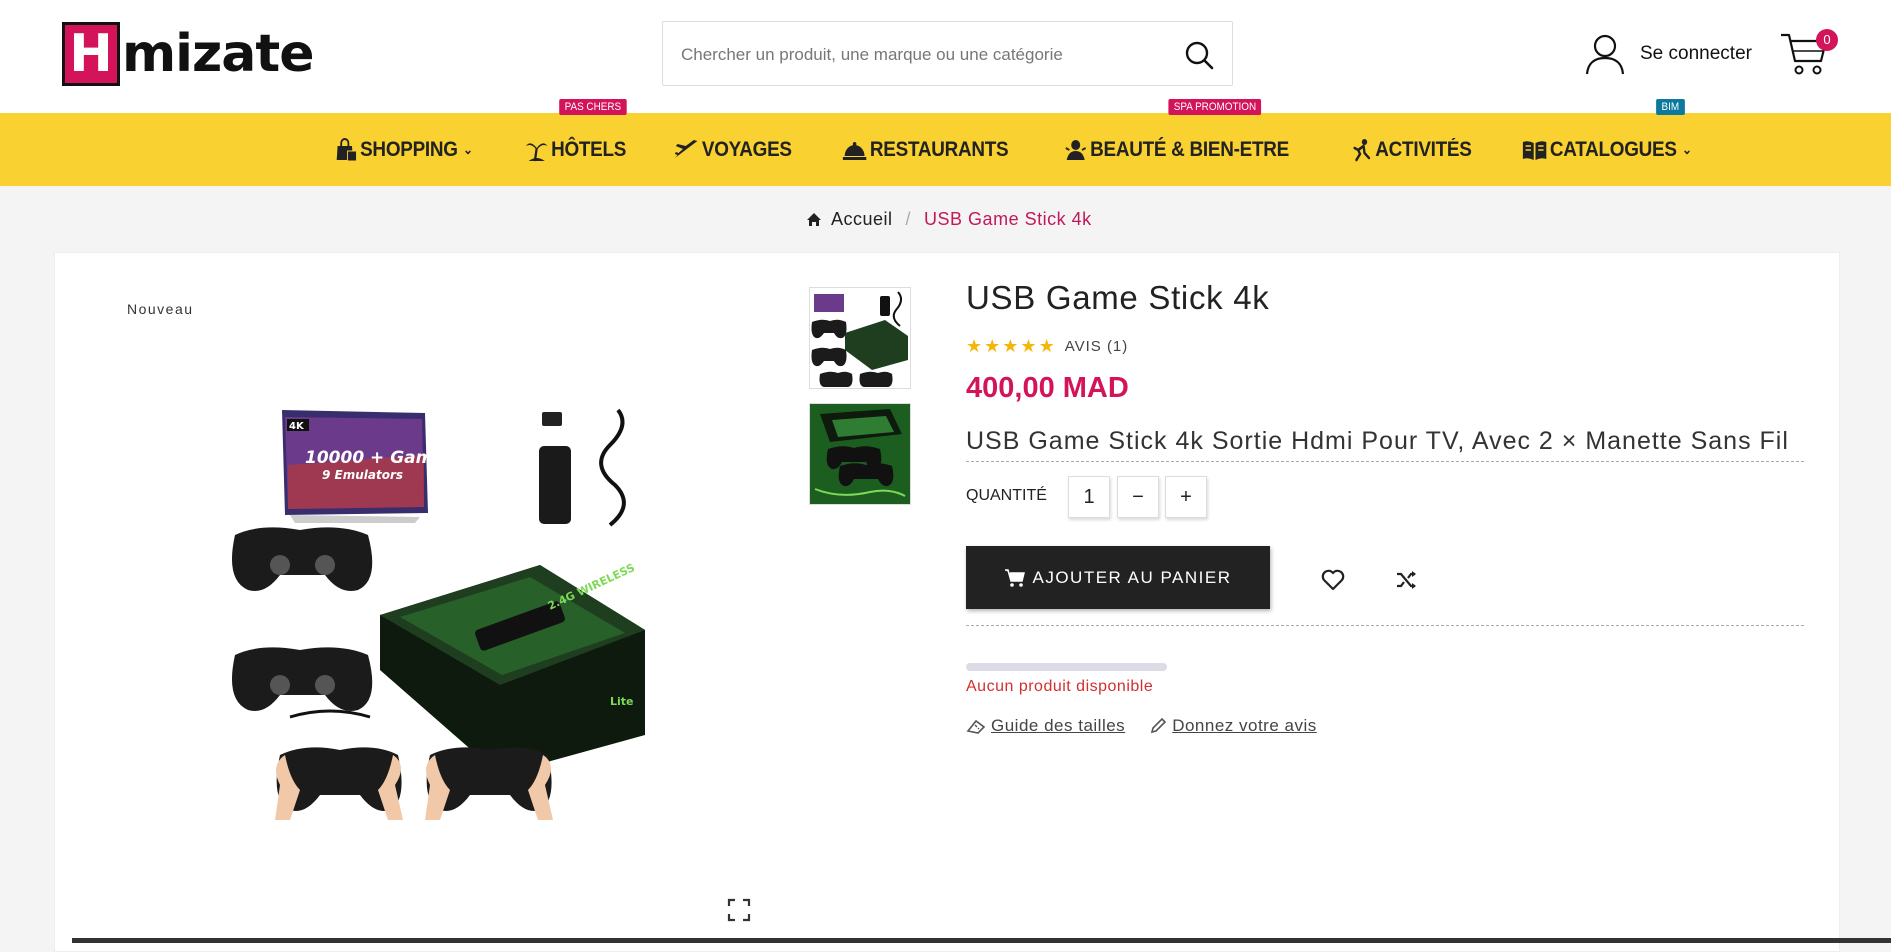  I want to click on reviews-count: AVIS (1), so click(1097, 346).